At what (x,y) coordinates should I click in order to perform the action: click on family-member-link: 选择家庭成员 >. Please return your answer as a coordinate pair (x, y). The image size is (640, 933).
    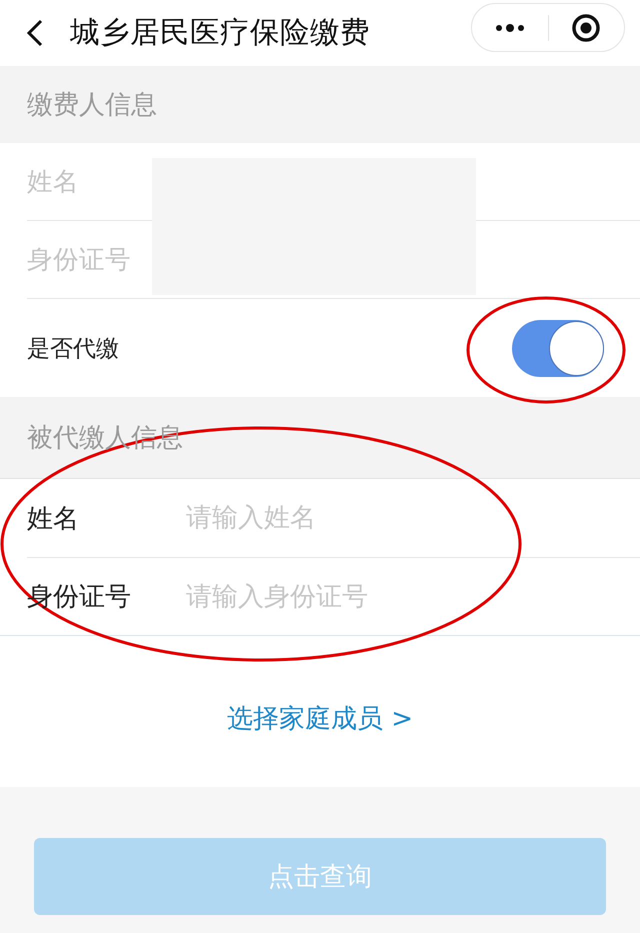
    Looking at the image, I should click on (320, 718).